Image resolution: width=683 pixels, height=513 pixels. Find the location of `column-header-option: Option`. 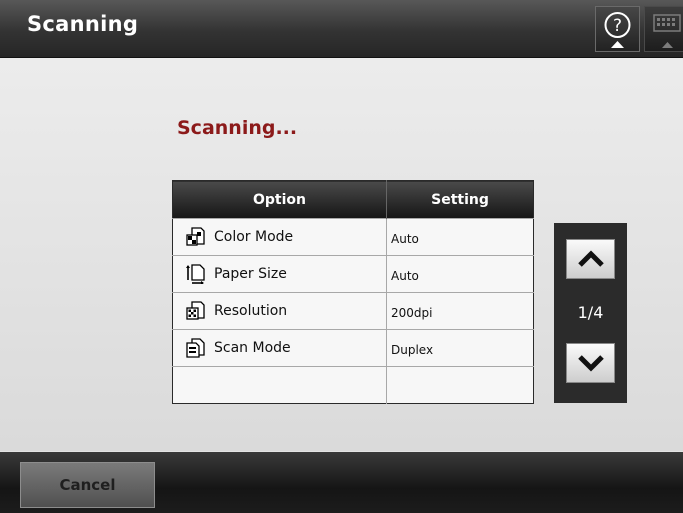

column-header-option: Option is located at coordinates (279, 199).